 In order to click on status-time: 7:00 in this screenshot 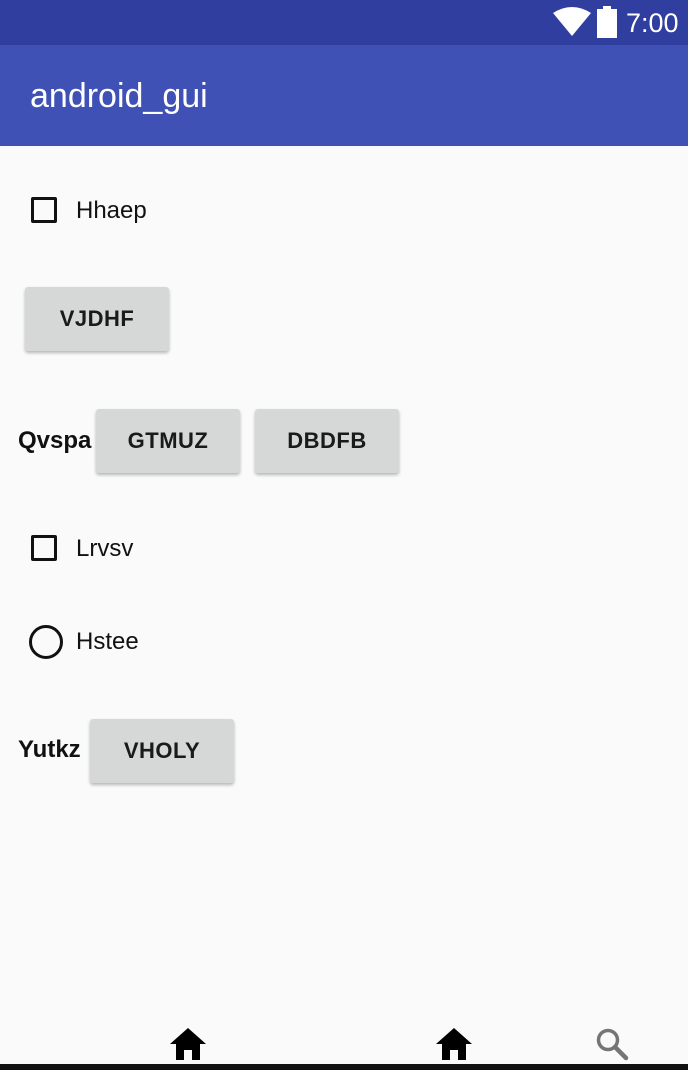, I will do `click(652, 23)`.